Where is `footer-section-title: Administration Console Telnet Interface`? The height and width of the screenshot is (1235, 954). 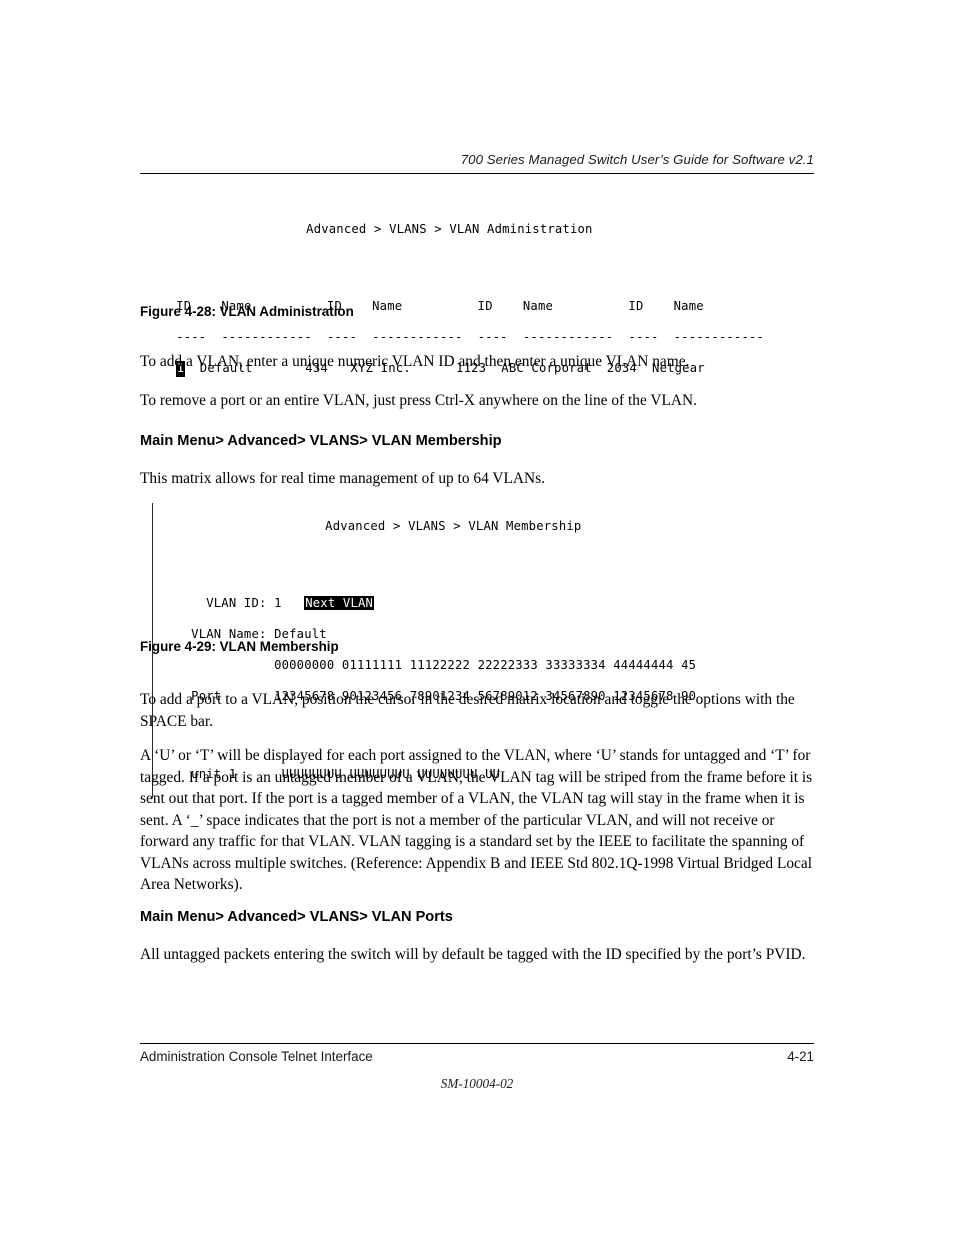
footer-section-title: Administration Console Telnet Interface is located at coordinates (256, 1056).